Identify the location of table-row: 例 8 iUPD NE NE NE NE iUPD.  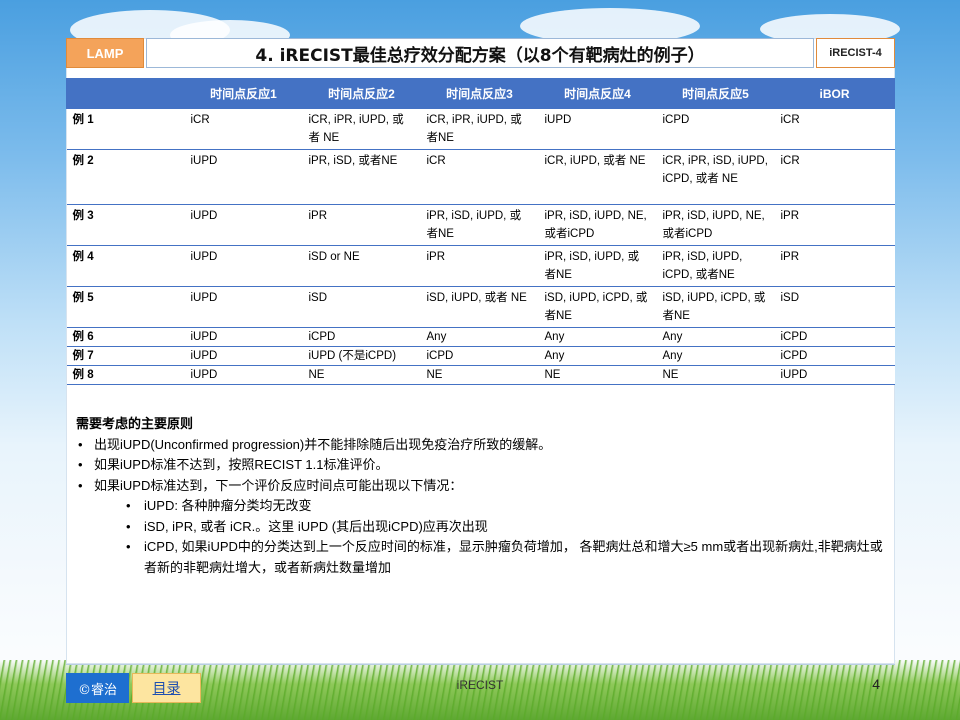
(480, 375).